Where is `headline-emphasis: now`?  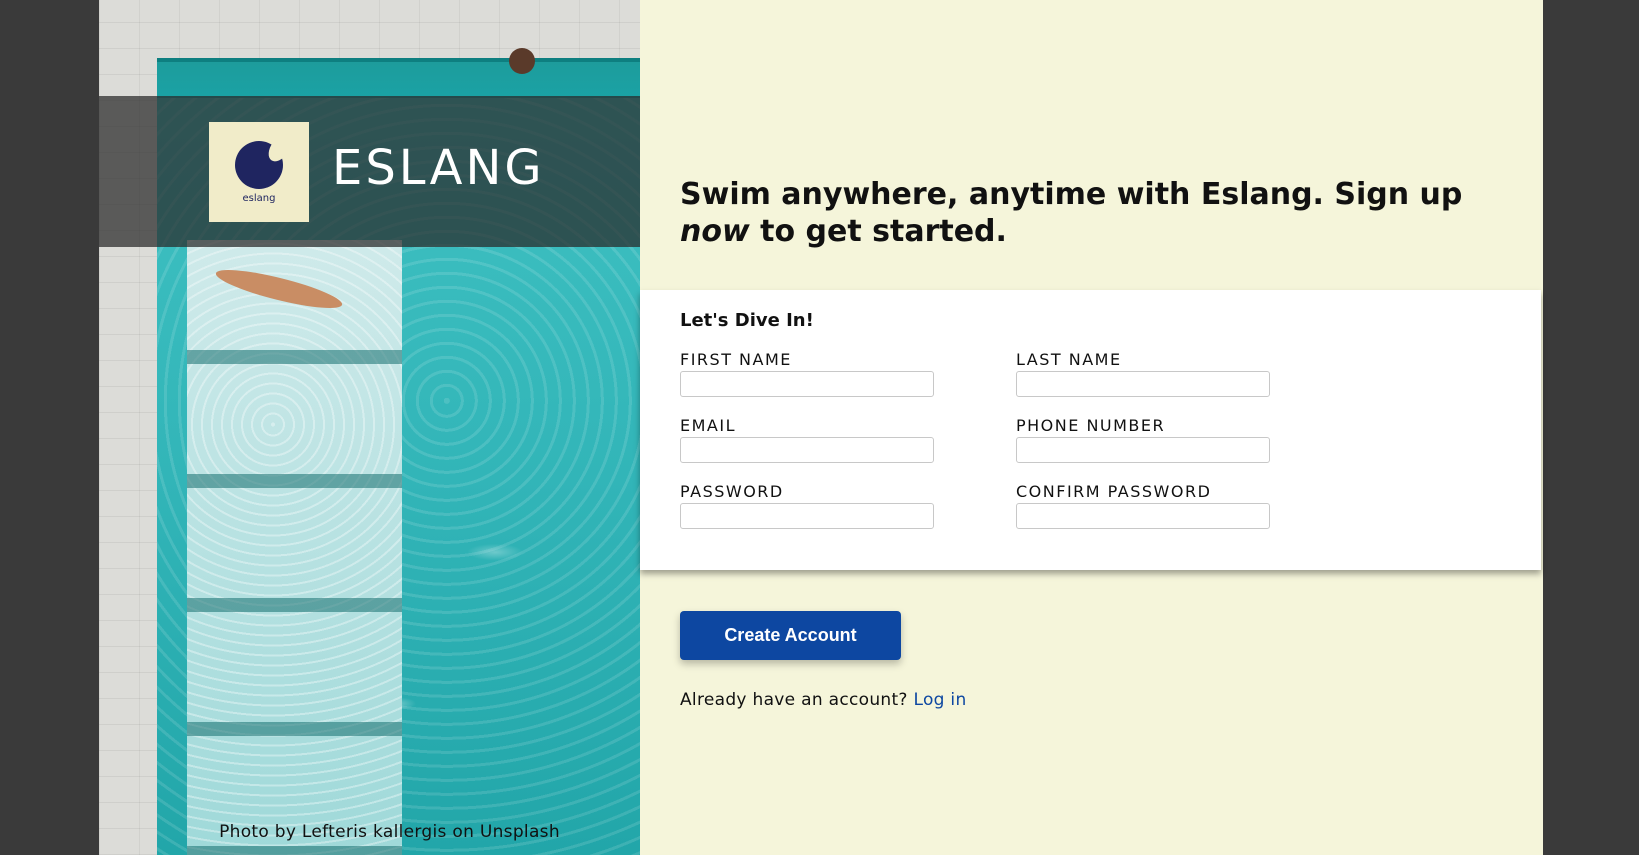
headline-emphasis: now is located at coordinates (715, 231).